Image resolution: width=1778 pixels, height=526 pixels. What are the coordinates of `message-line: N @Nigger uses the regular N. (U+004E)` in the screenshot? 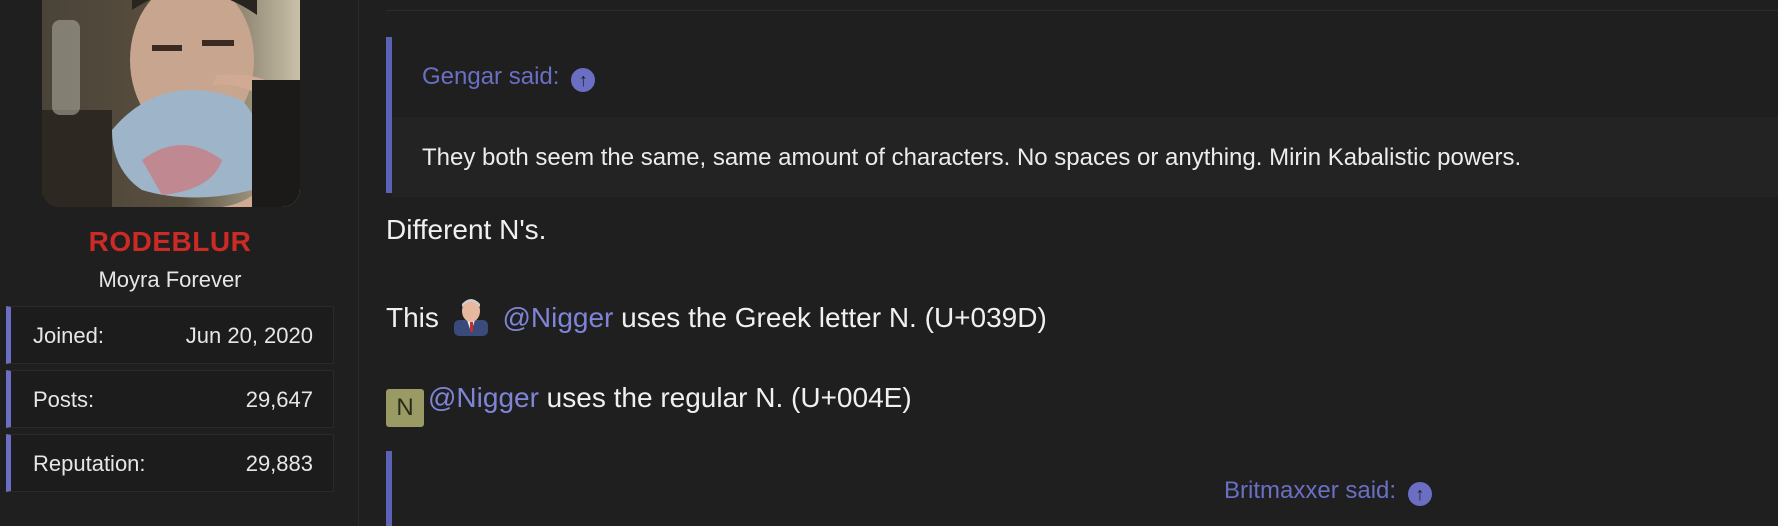 It's located at (649, 404).